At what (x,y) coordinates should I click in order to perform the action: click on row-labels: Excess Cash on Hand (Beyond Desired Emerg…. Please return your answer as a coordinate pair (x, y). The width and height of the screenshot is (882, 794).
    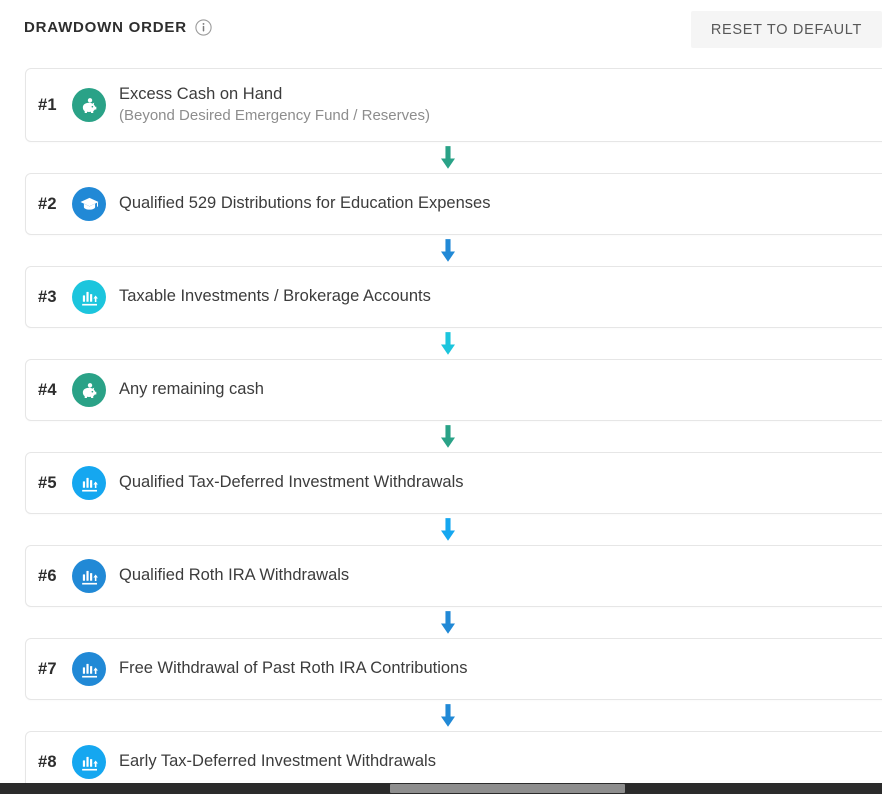
    Looking at the image, I should click on (274, 105).